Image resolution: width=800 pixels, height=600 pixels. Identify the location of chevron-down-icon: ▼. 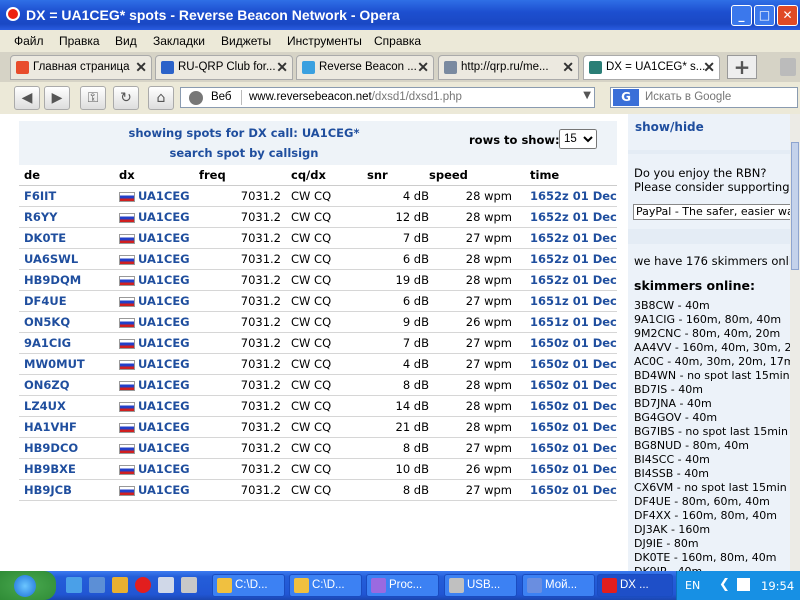
(587, 95).